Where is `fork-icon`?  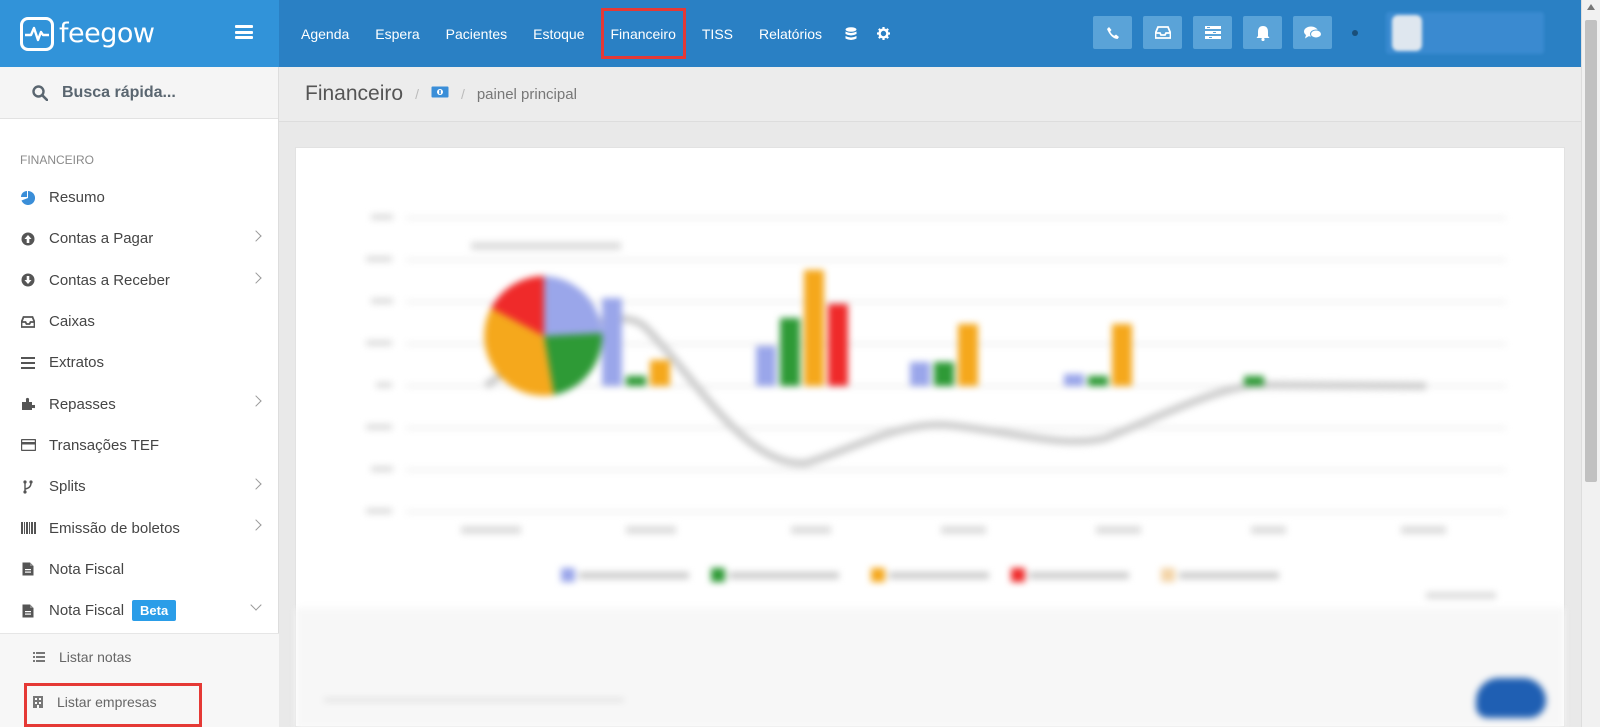 fork-icon is located at coordinates (28, 487).